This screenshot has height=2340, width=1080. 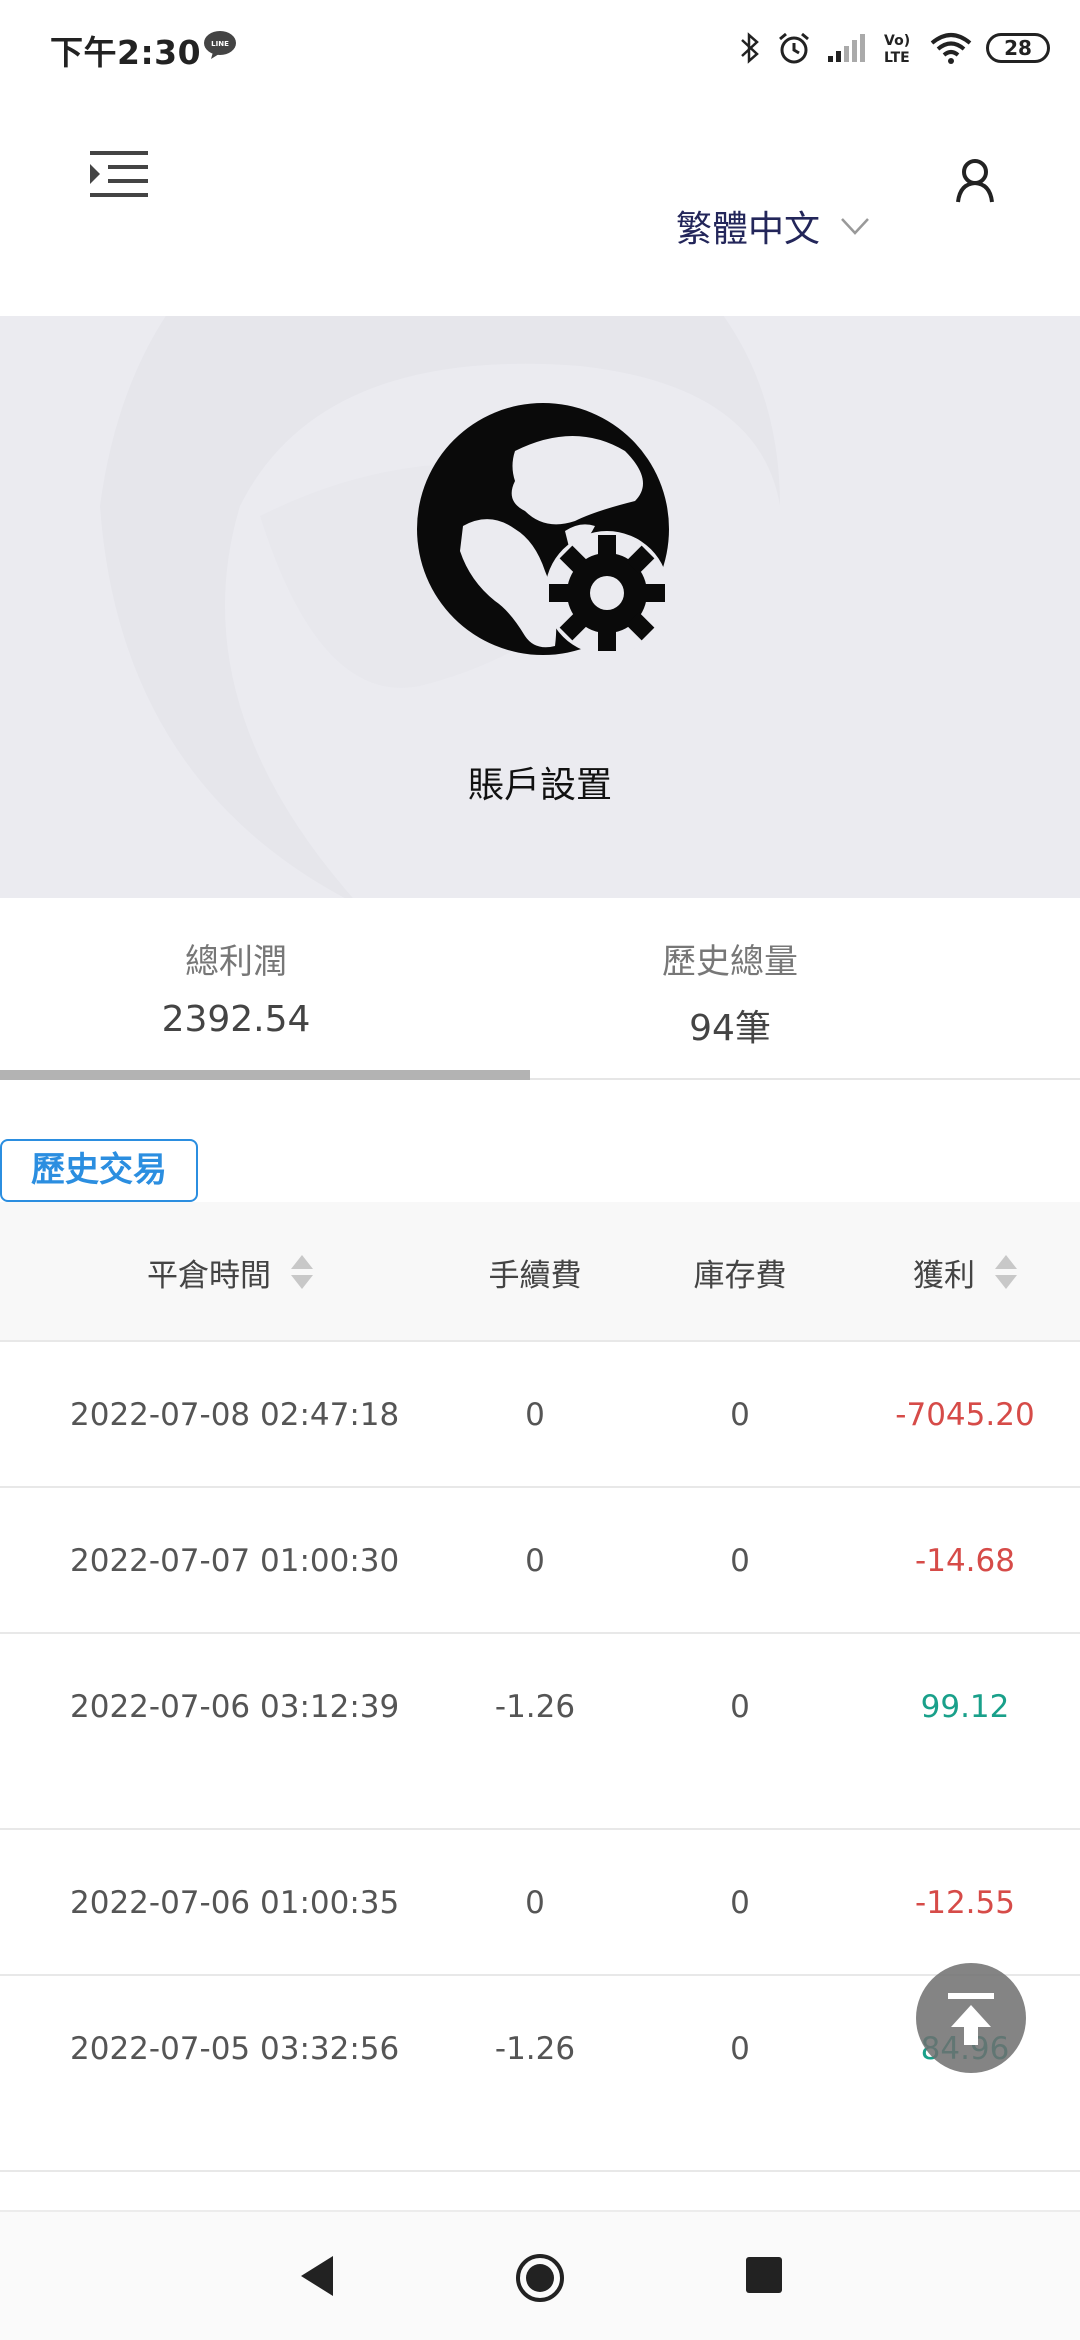 I want to click on language-selector: 繁體中文, so click(x=773, y=226).